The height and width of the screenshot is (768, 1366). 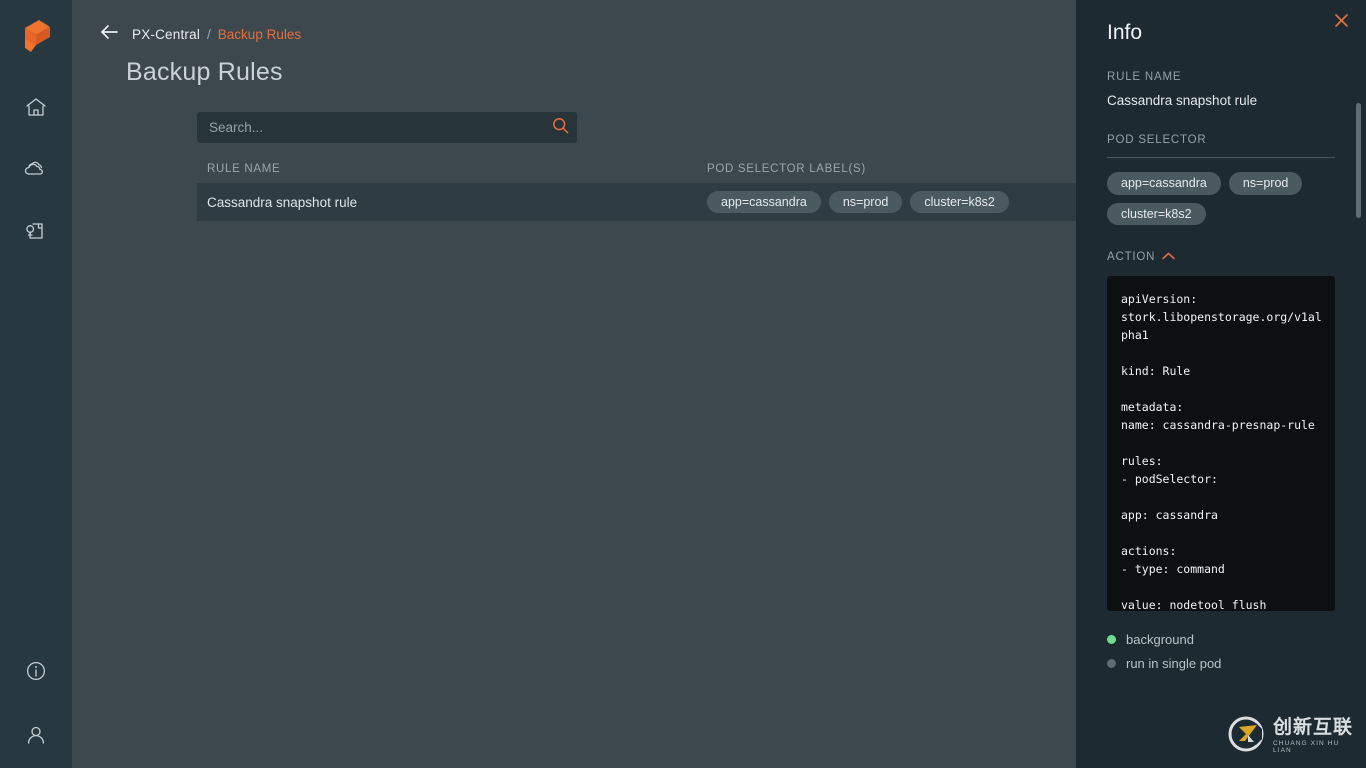 I want to click on action-label: ACTION, so click(x=1131, y=257).